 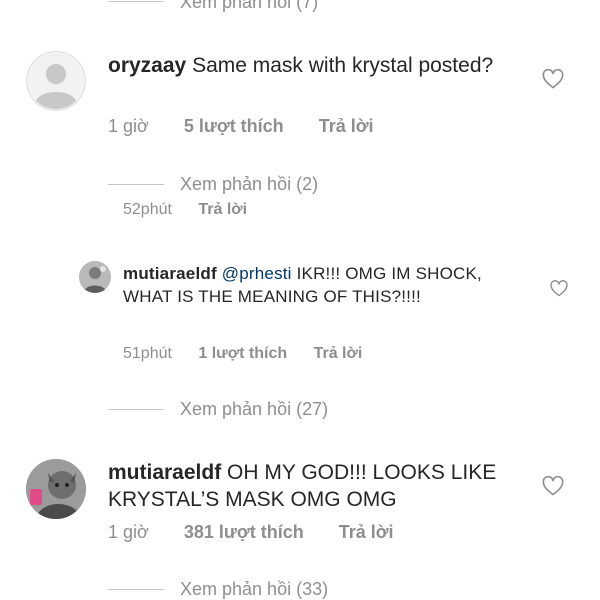 I want to click on comment-body: Same mask with krystal posted?, so click(x=343, y=65).